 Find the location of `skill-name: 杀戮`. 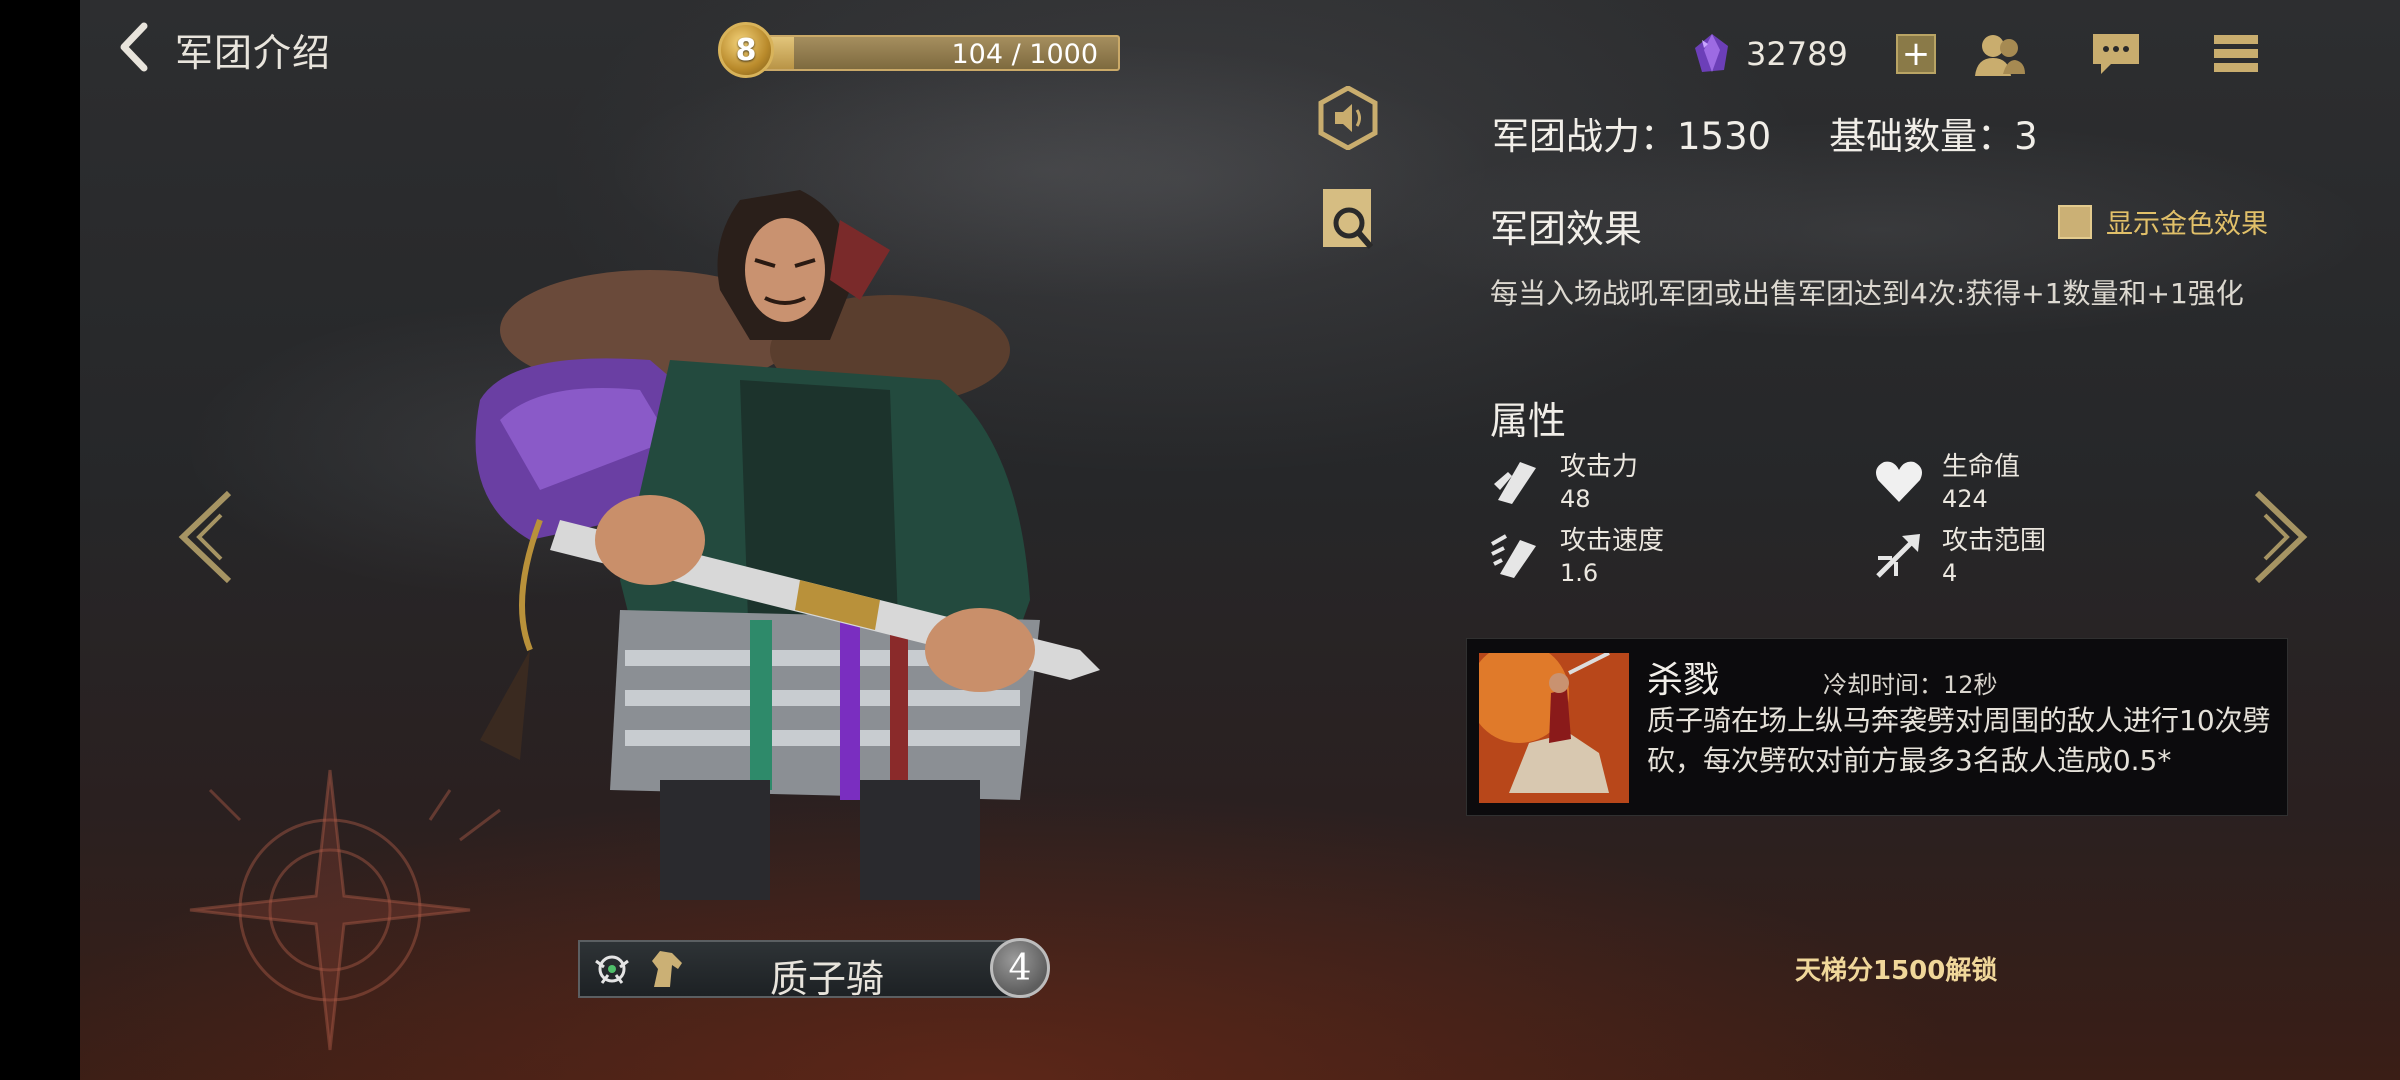

skill-name: 杀戮 is located at coordinates (1683, 680).